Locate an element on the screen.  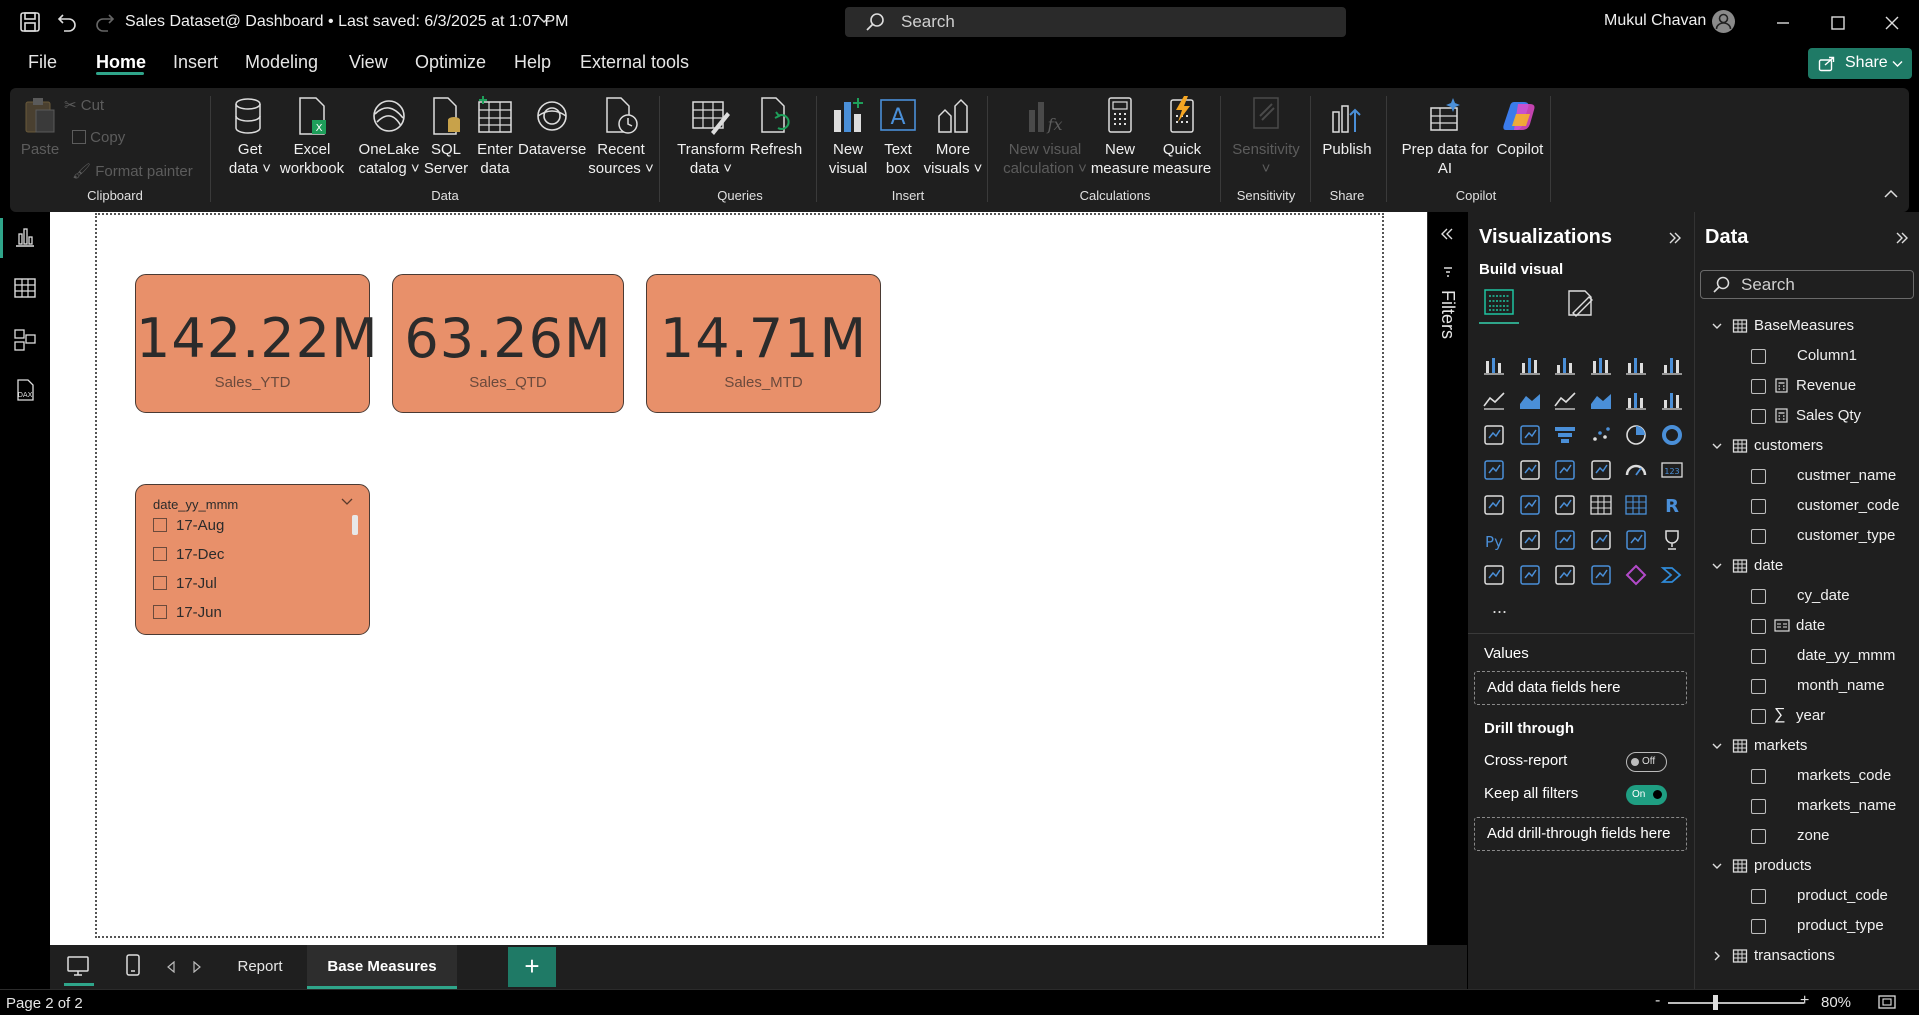
line-chart-icon is located at coordinates (1494, 400).